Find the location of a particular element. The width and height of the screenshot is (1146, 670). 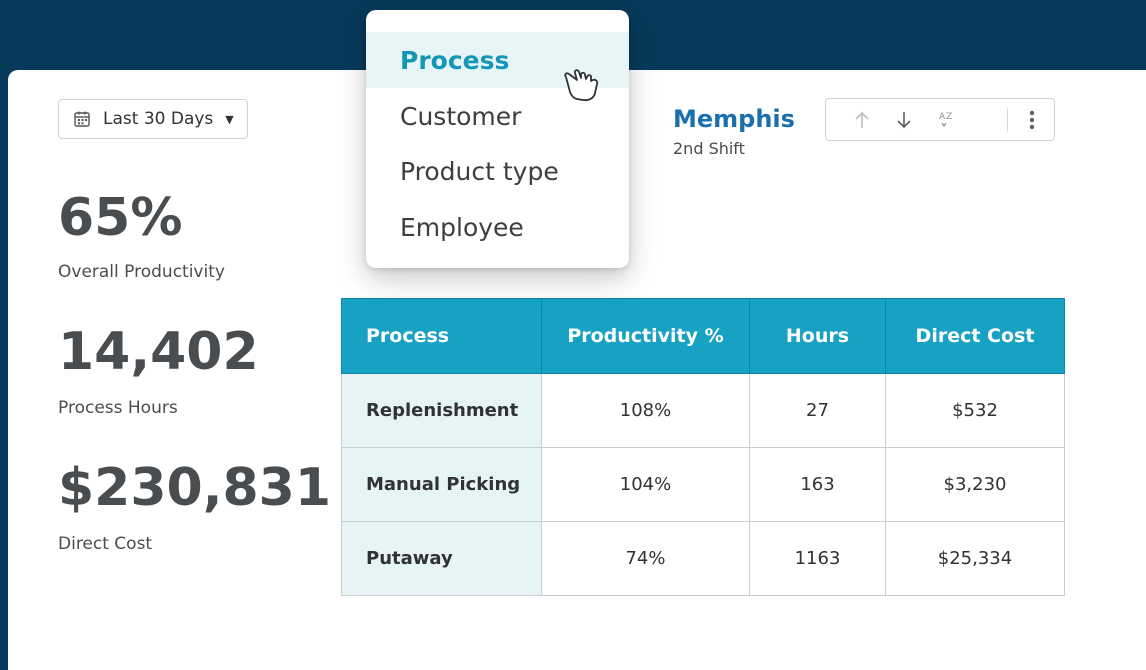

more-vertical-icon is located at coordinates (1032, 120).